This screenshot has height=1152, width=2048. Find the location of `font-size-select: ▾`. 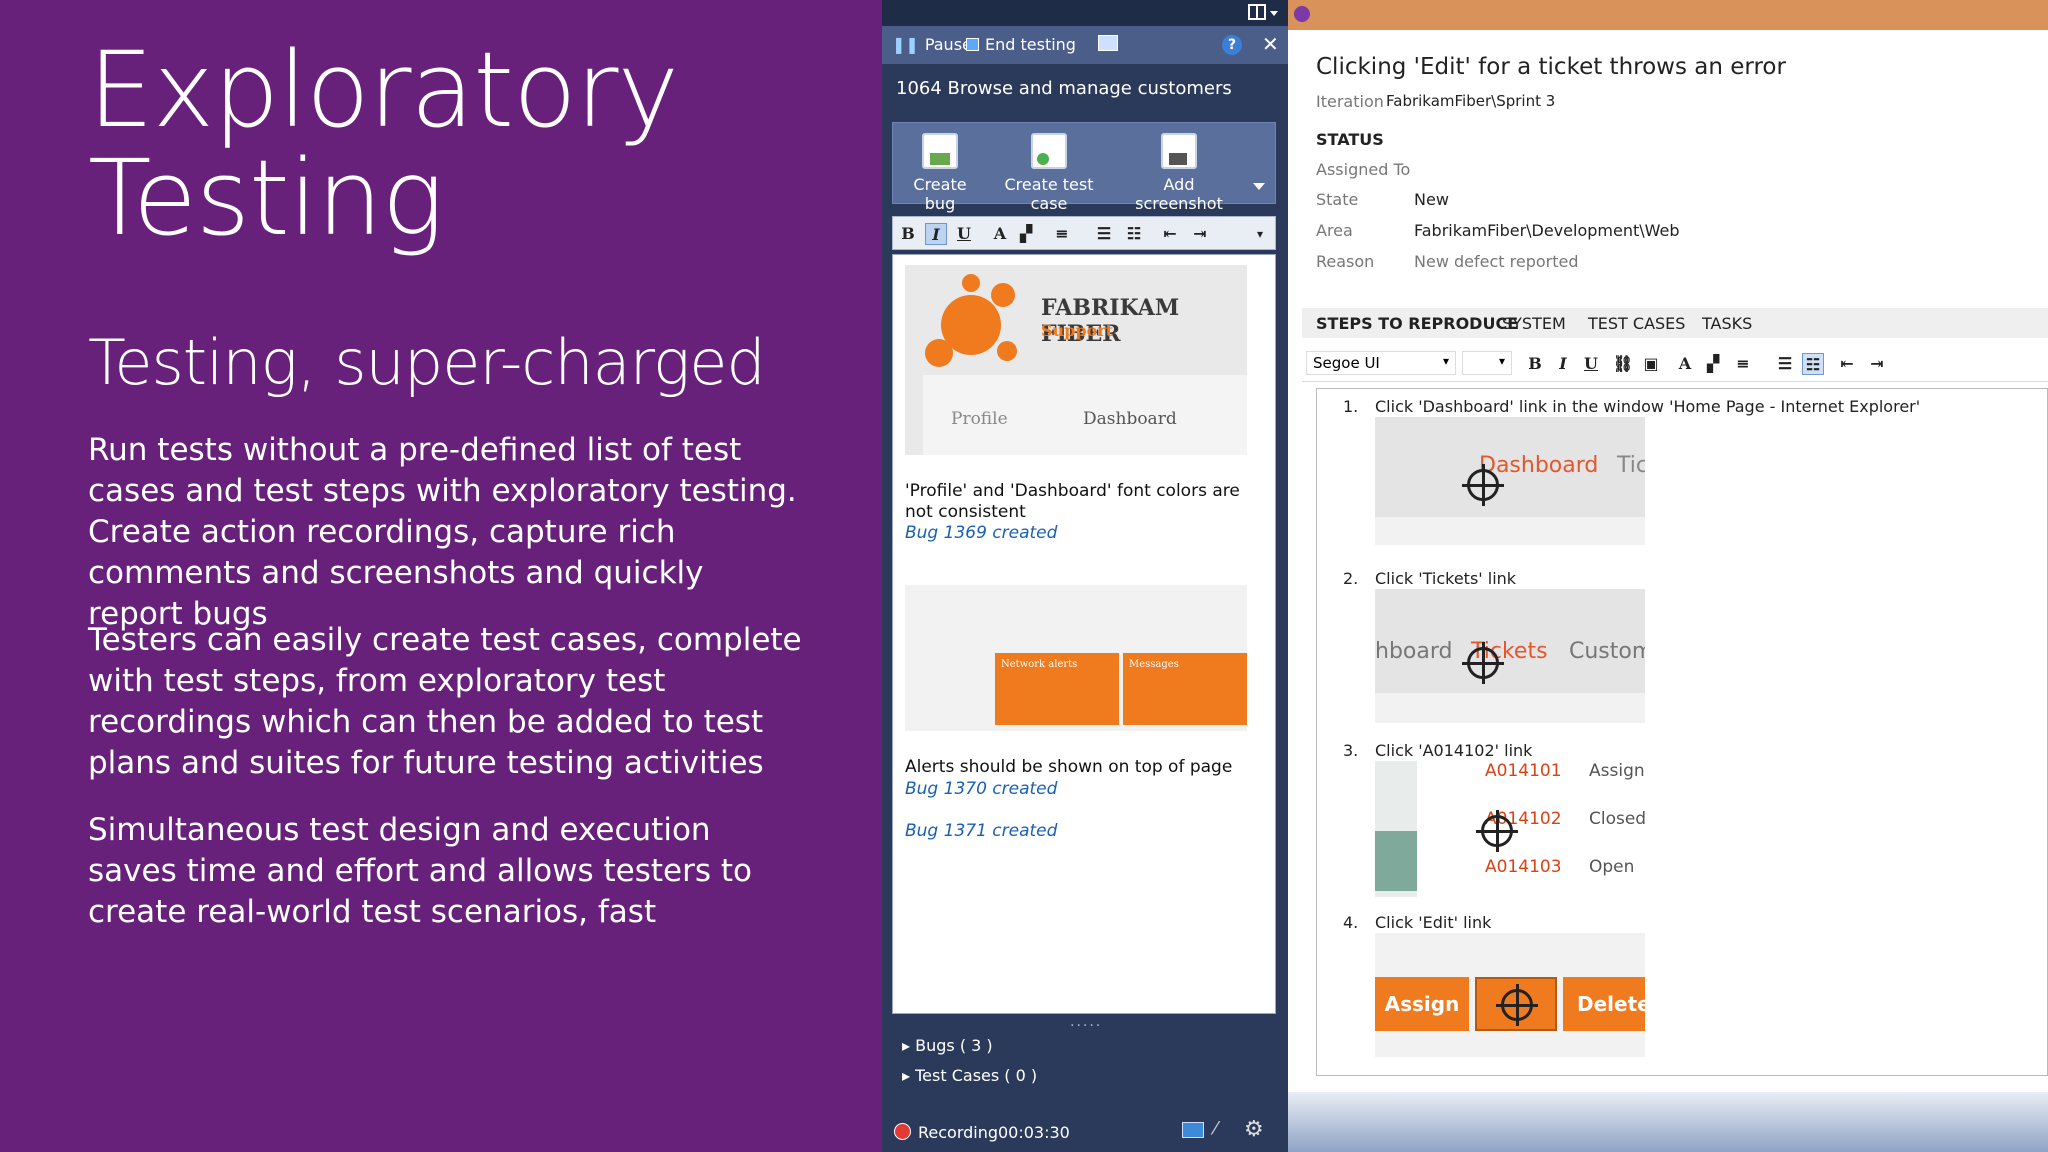

font-size-select: ▾ is located at coordinates (1487, 363).